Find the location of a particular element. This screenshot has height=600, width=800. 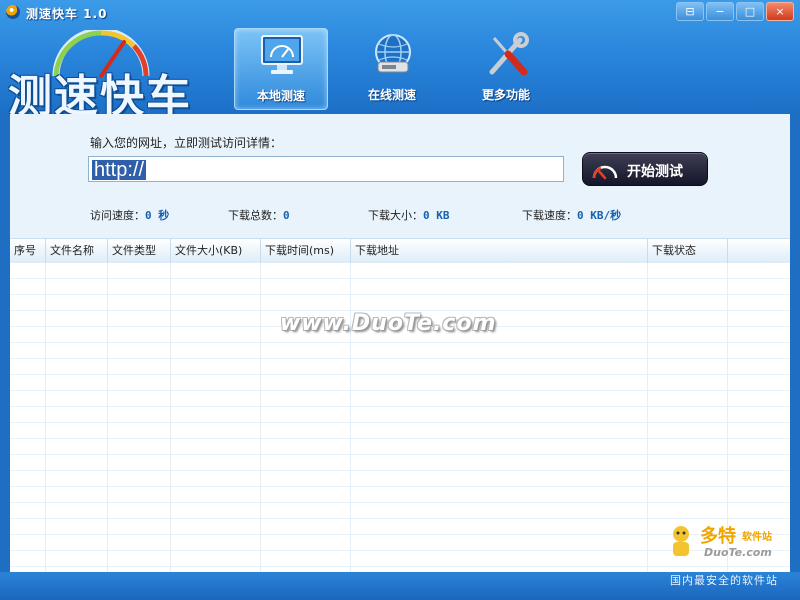

tab-online-test: 在线测速 is located at coordinates (392, 68).